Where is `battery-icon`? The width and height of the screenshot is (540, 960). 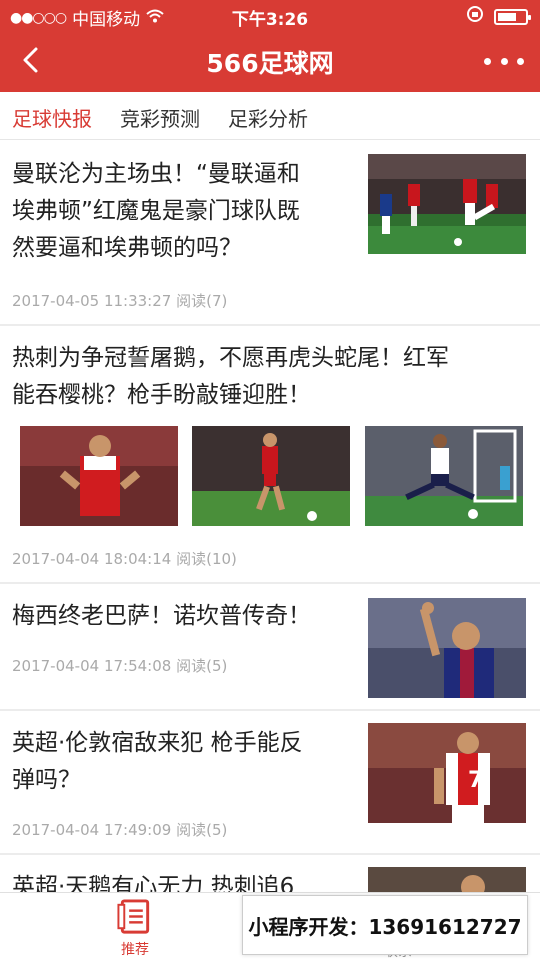 battery-icon is located at coordinates (512, 16).